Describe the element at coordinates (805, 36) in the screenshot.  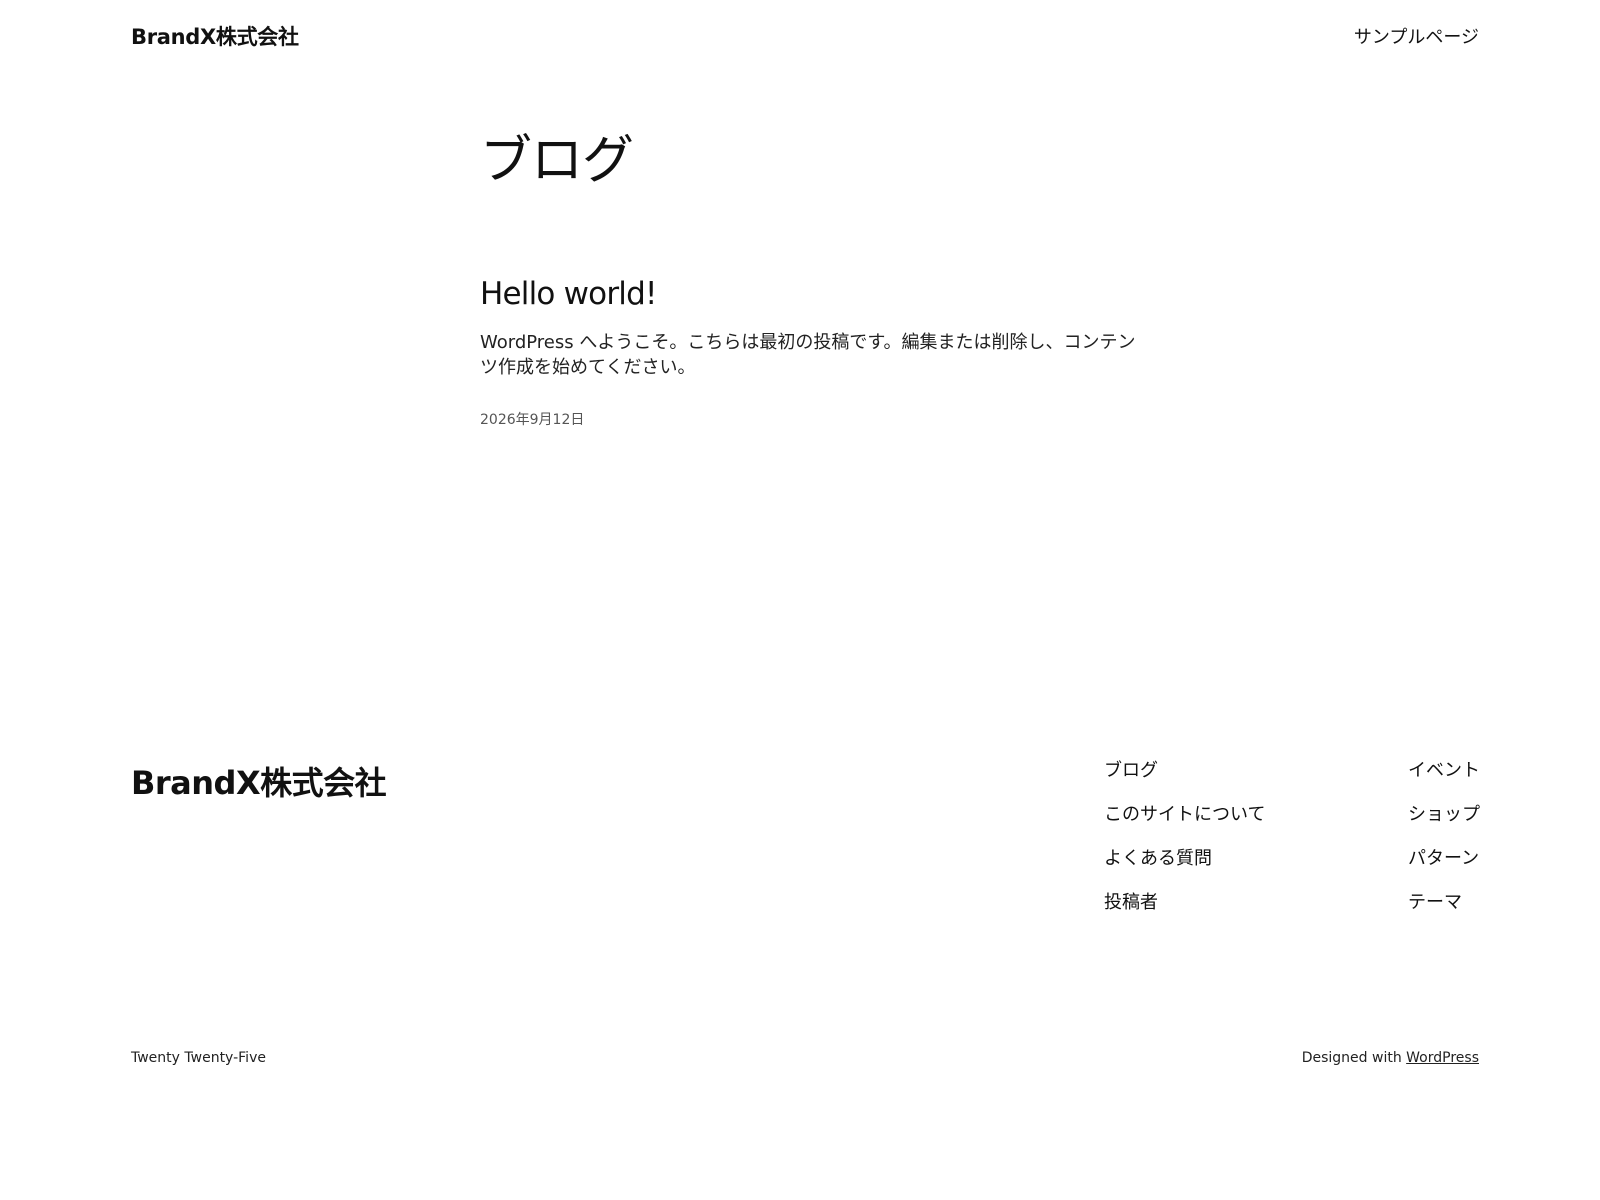
I see `site-header: BrandX株式会社 サンプルページ` at that location.